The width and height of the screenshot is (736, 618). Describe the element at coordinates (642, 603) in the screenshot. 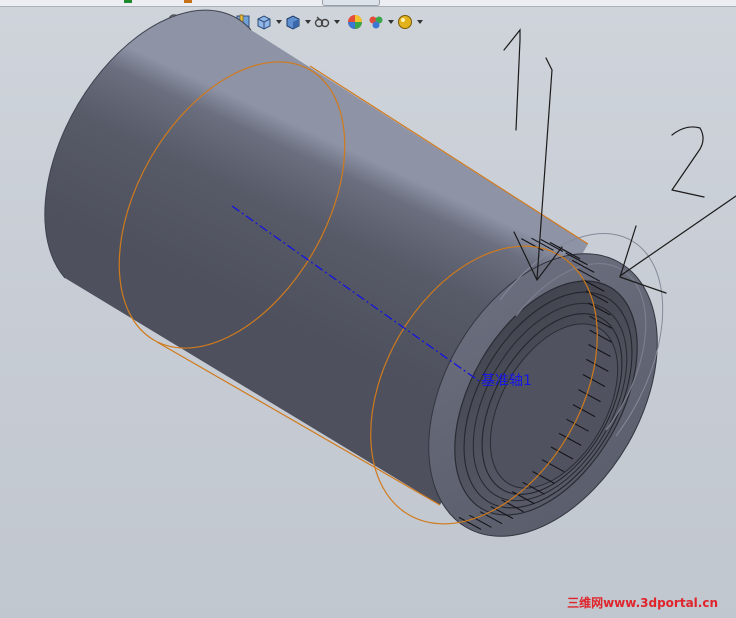

I see `site-watermark: 三维网www.3dportal.cn` at that location.